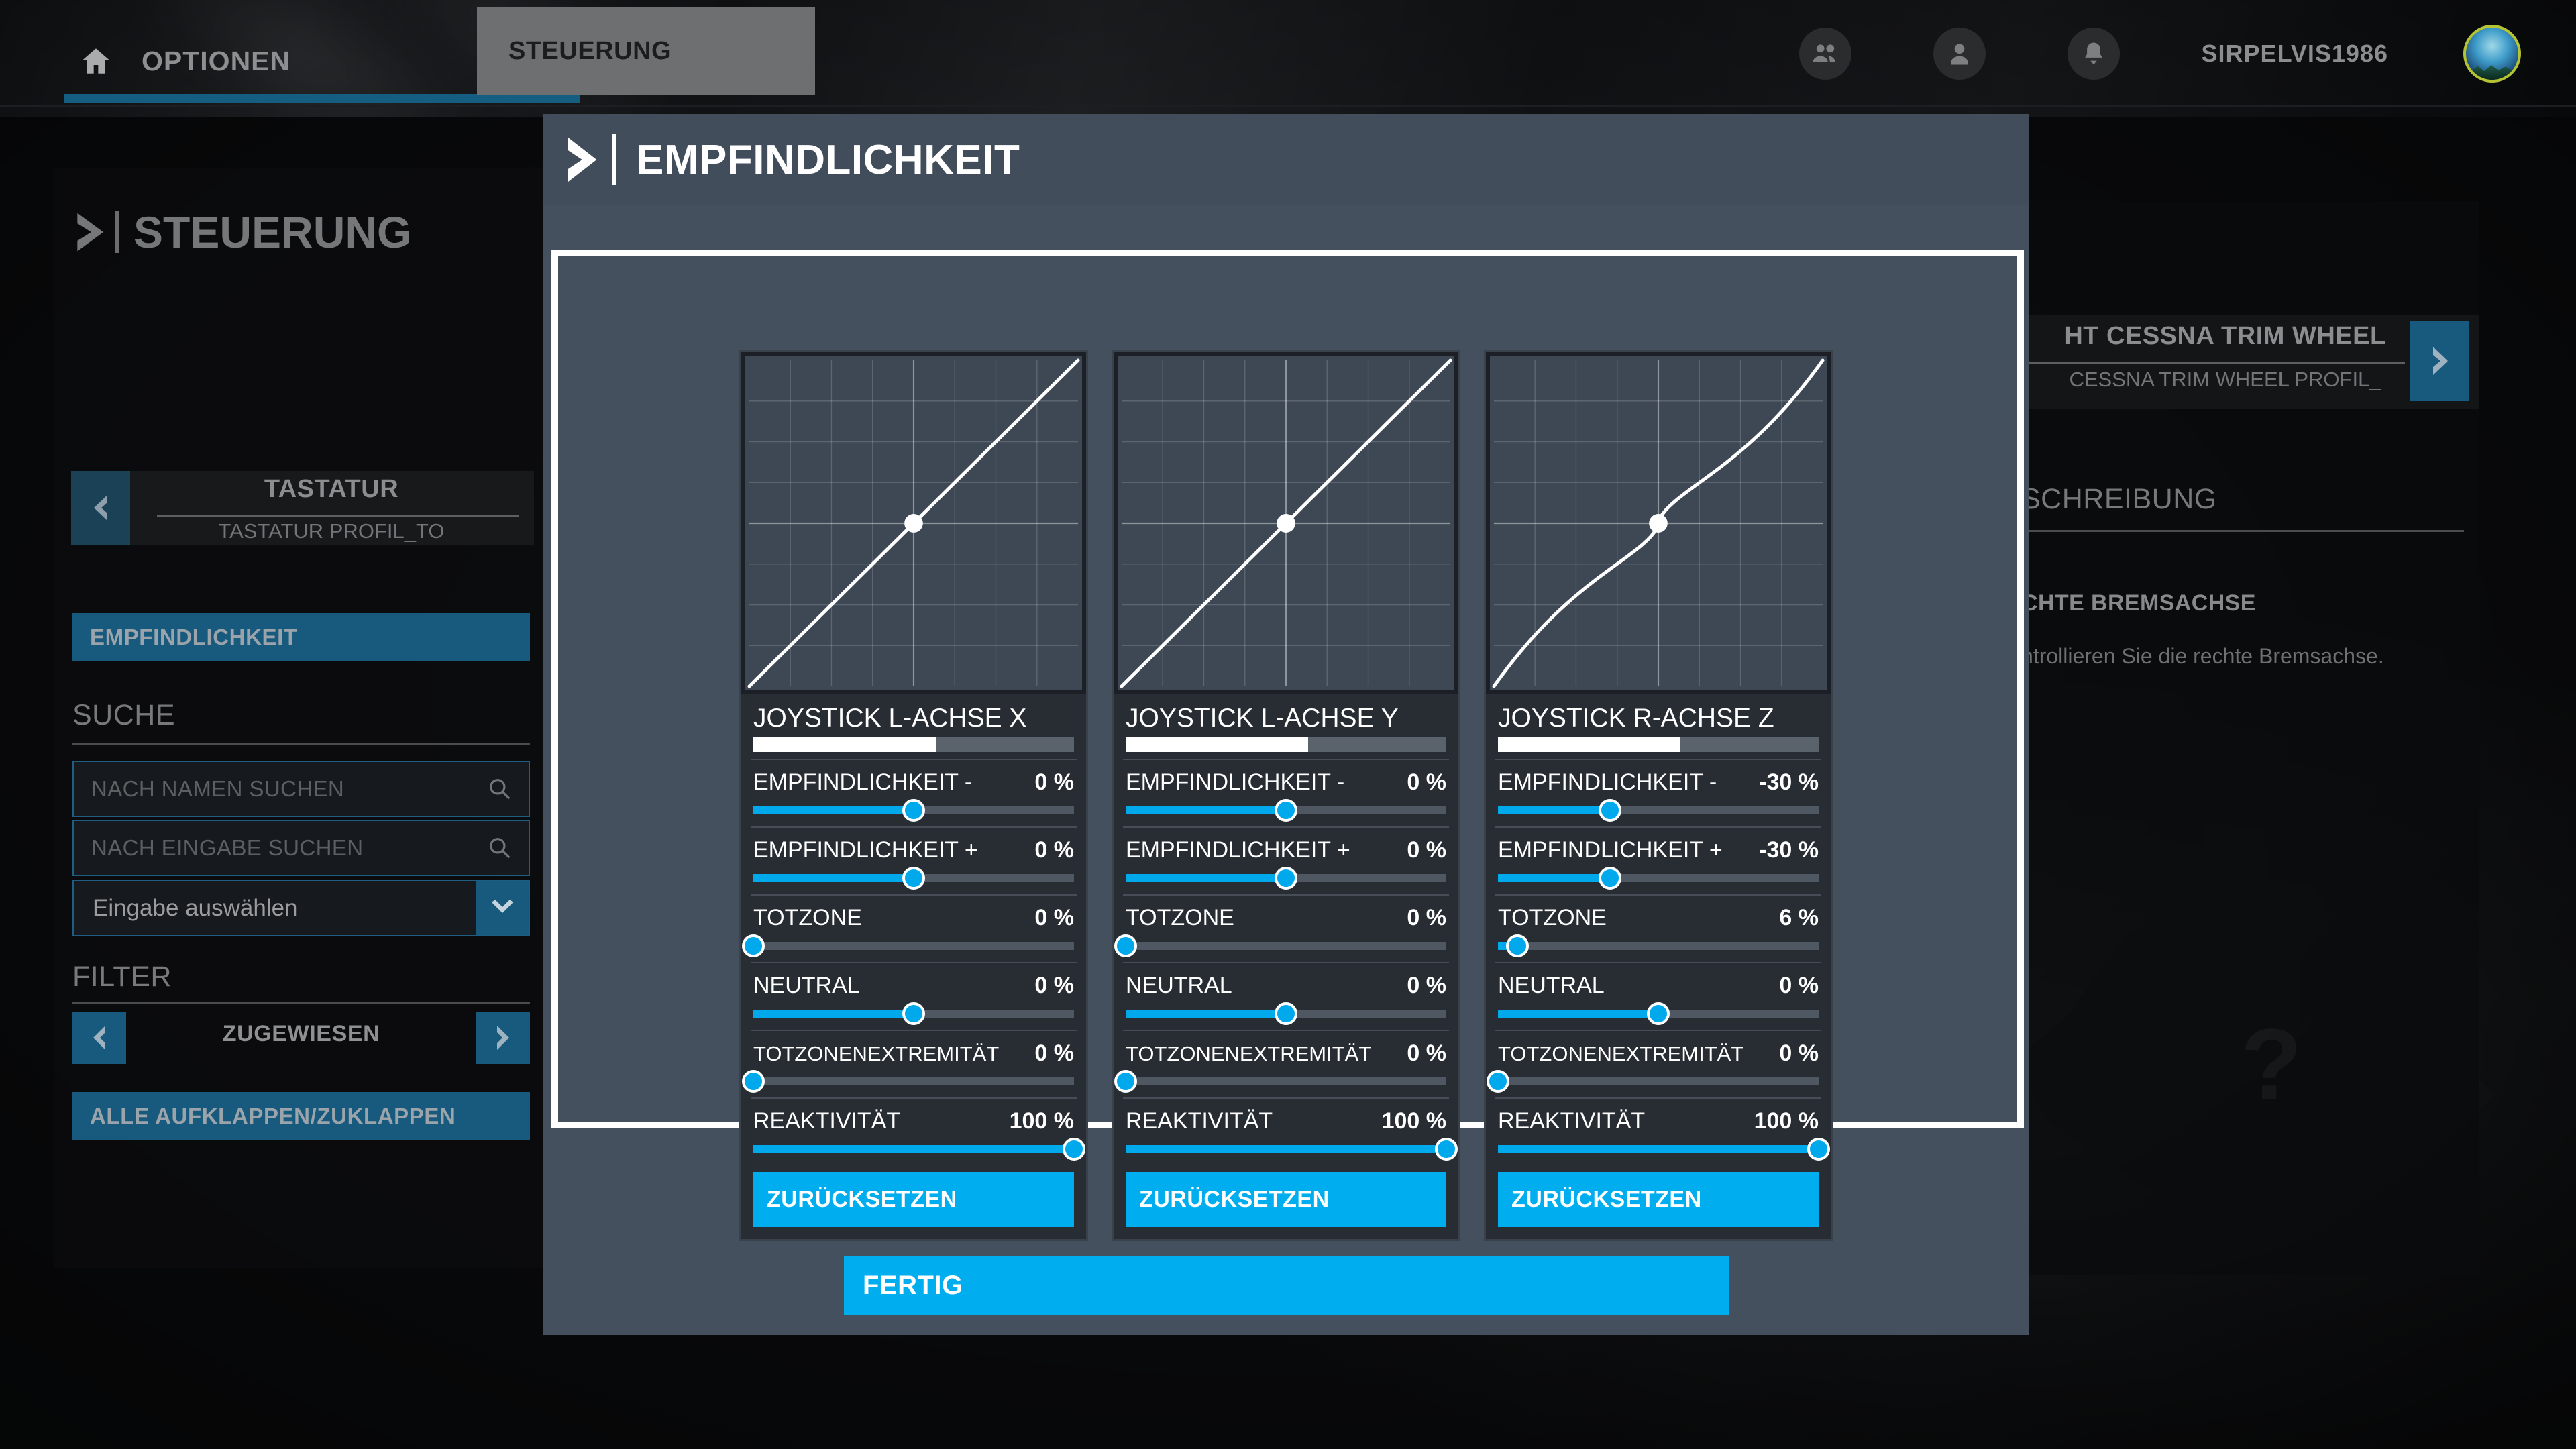 The height and width of the screenshot is (1449, 2576). I want to click on filter-stepper: ZUGEWIESEN, so click(301, 1038).